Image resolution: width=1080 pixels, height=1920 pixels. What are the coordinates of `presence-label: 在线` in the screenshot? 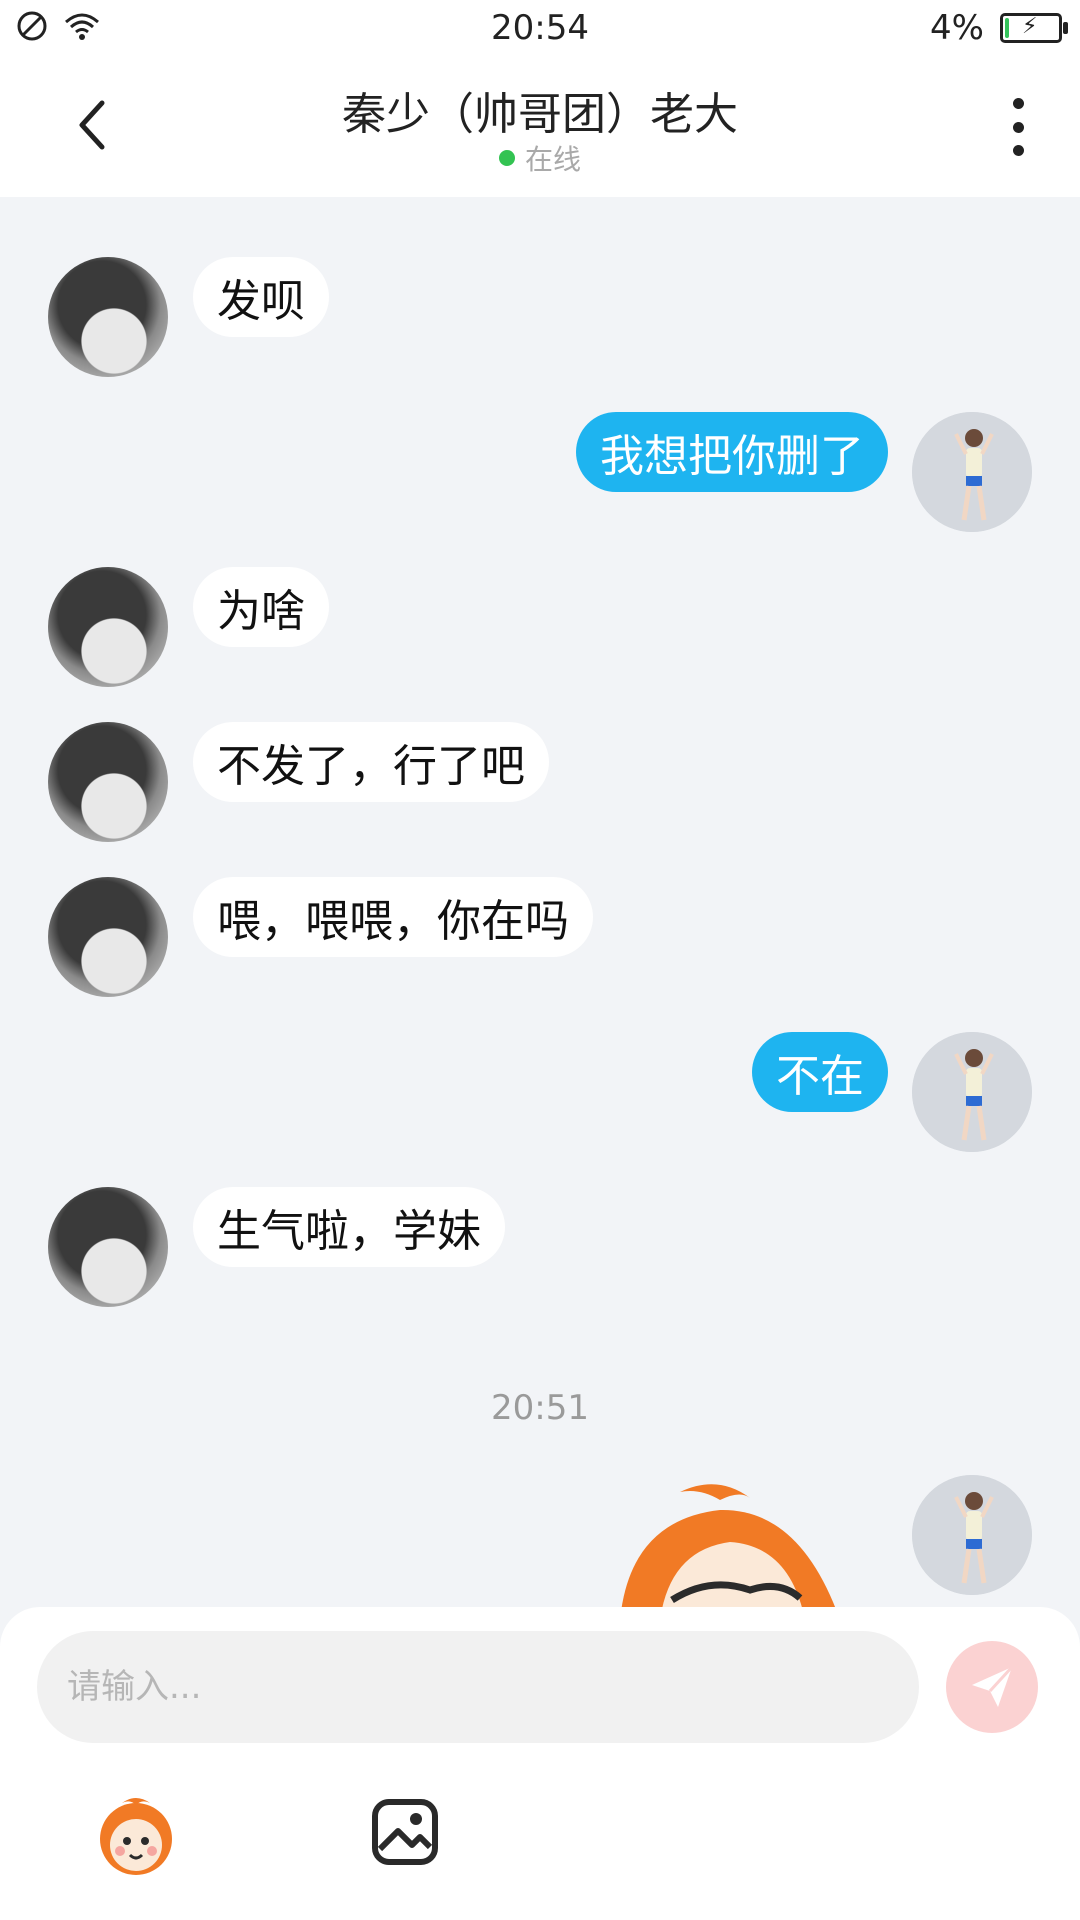 It's located at (552, 159).